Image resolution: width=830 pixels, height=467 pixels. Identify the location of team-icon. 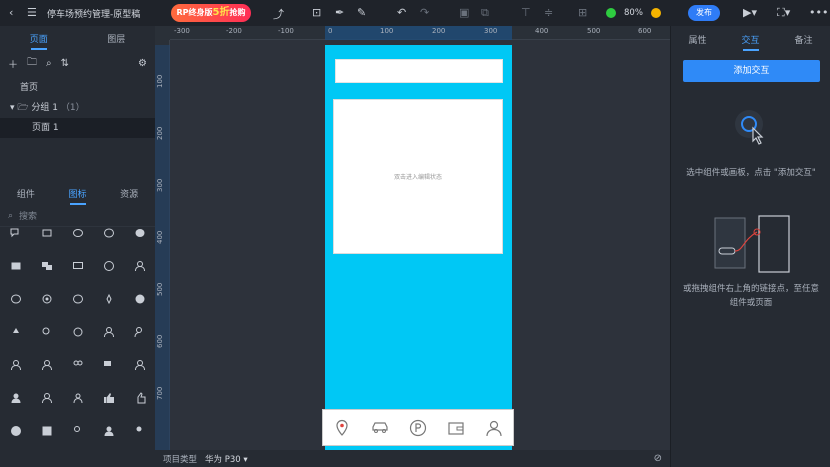
(77, 364).